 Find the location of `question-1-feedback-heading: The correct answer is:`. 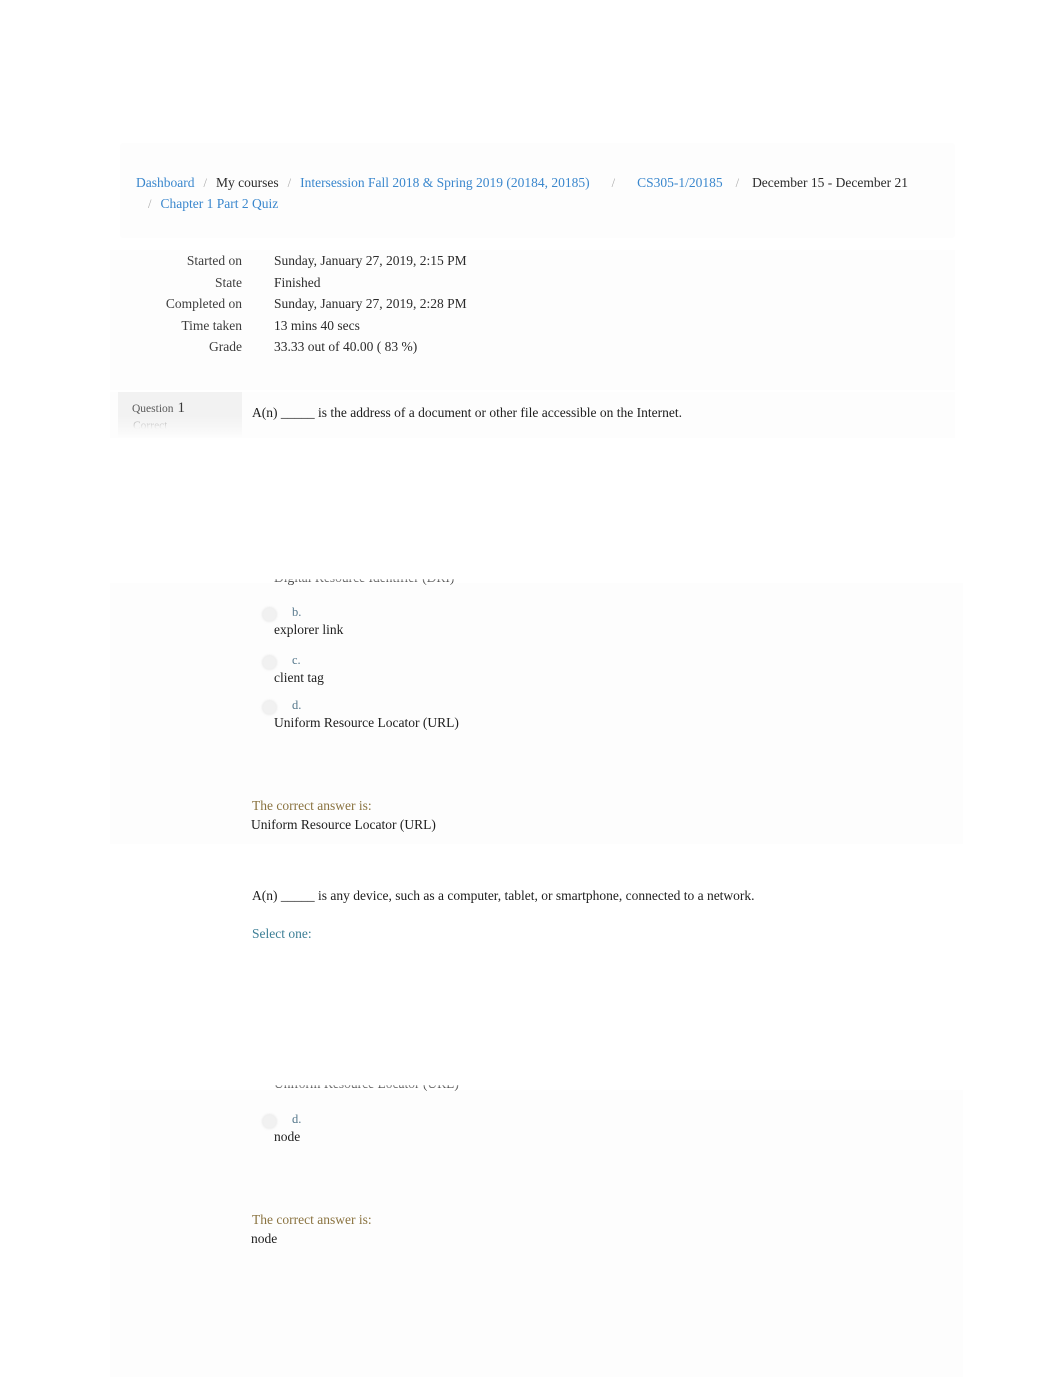

question-1-feedback-heading: The correct answer is: is located at coordinates (312, 805).